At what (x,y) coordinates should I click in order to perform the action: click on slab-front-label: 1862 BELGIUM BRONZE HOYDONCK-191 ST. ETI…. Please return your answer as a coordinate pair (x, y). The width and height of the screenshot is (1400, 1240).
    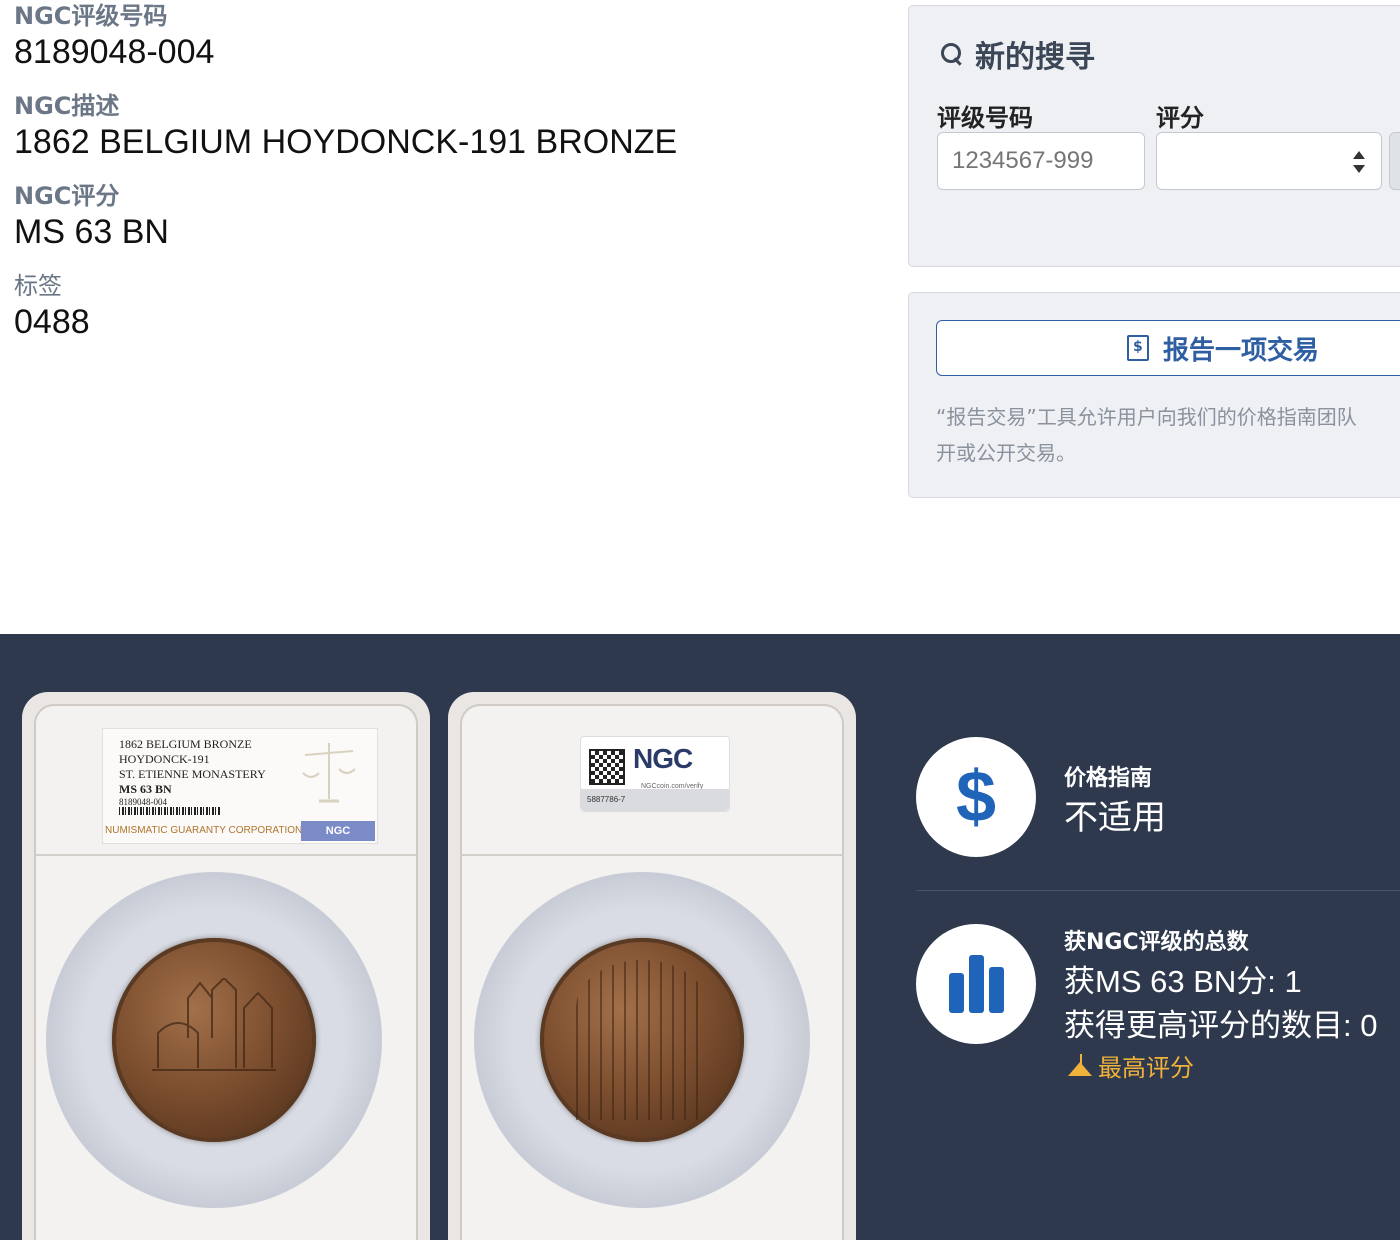
    Looking at the image, I should click on (240, 786).